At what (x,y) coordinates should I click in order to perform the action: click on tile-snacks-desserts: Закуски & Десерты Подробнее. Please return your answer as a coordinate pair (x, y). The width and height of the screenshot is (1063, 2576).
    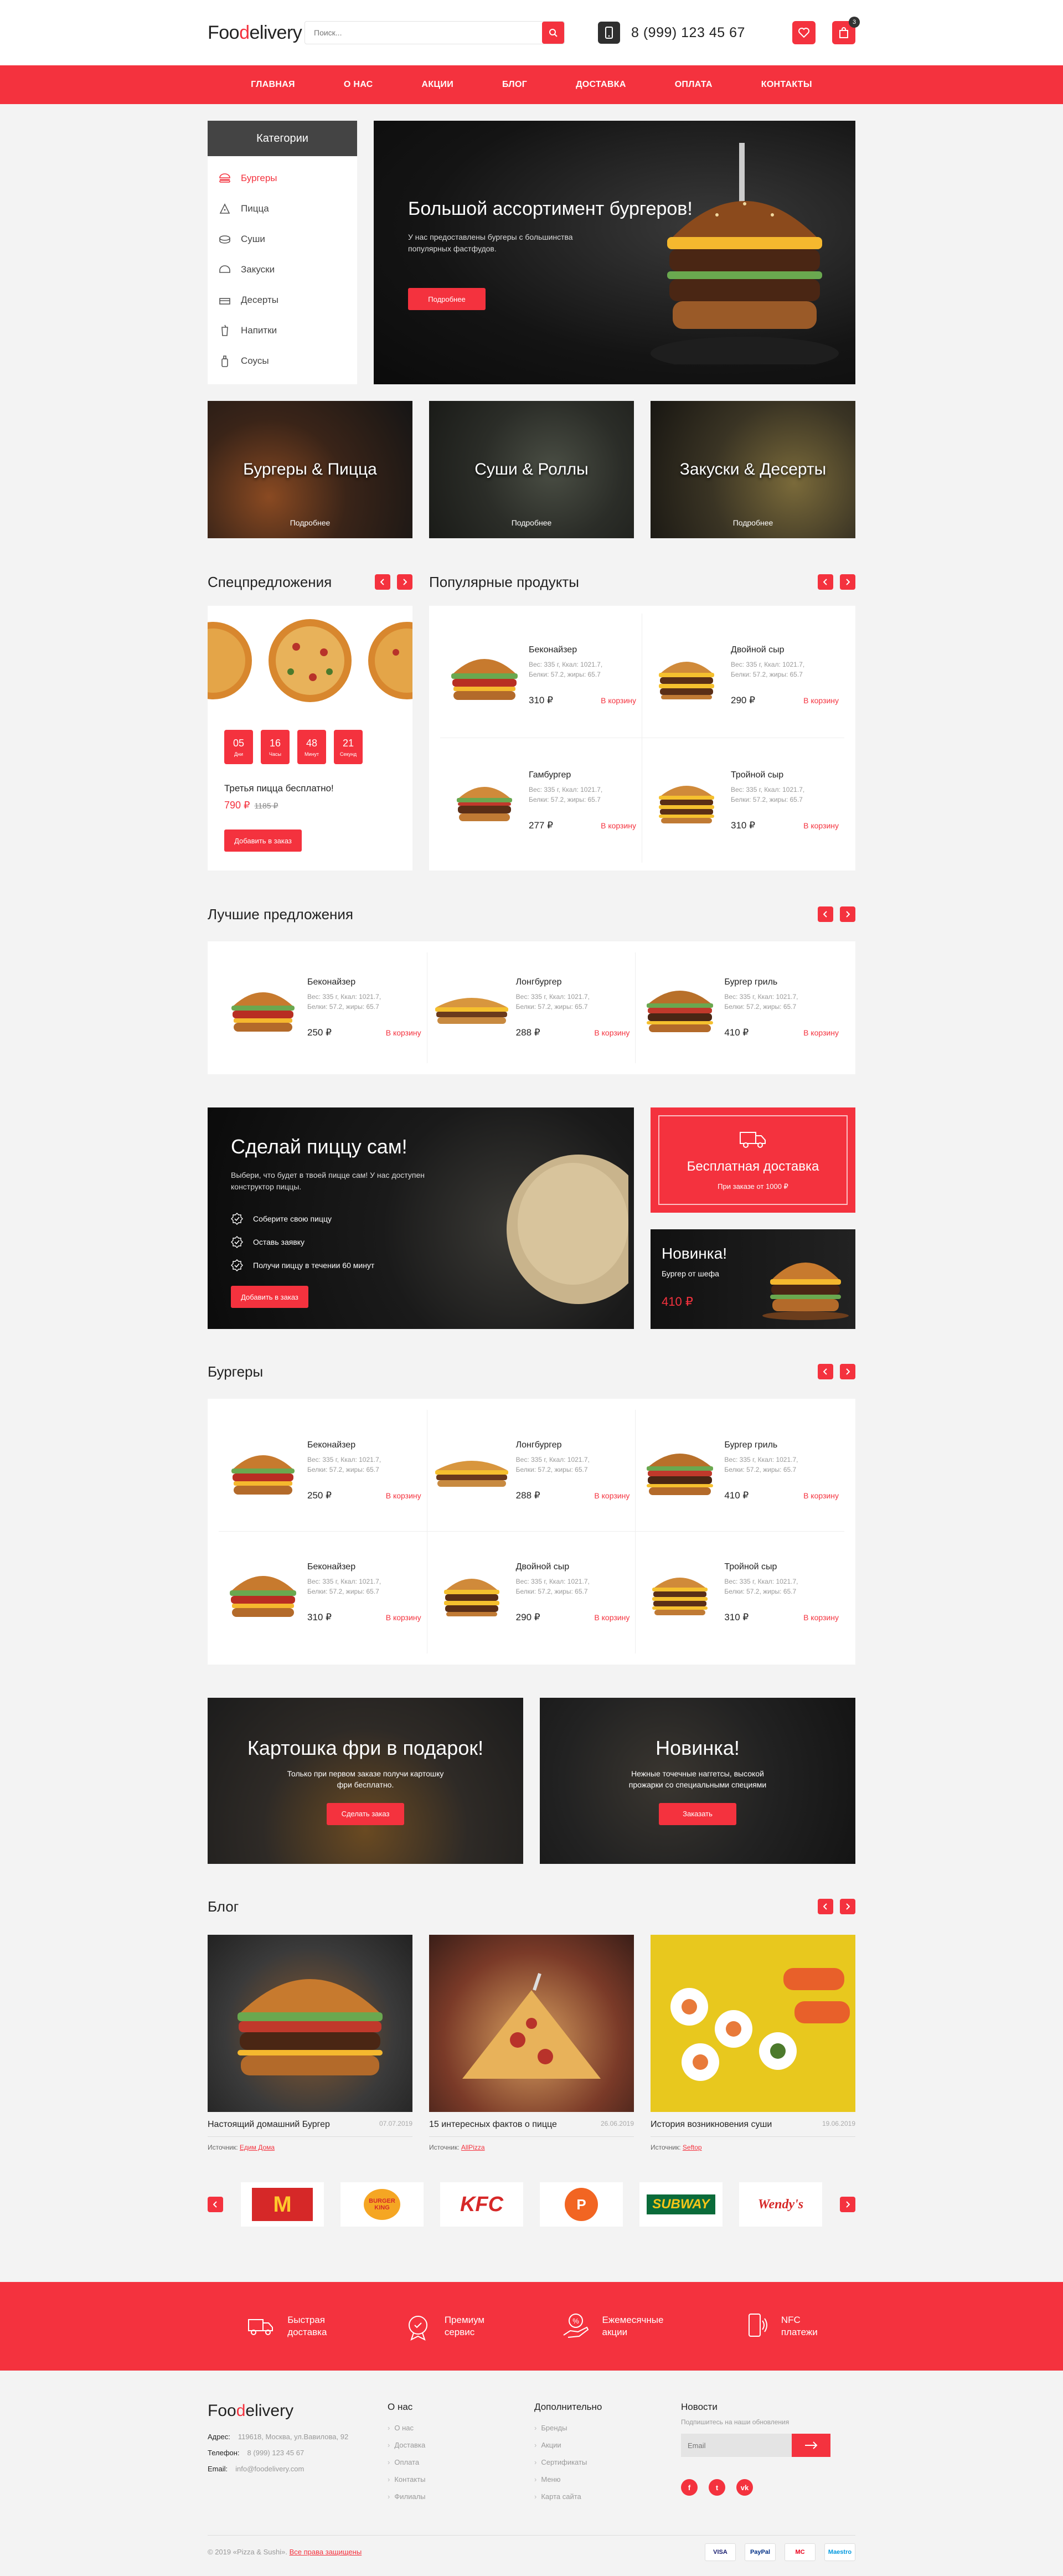
    Looking at the image, I should click on (753, 469).